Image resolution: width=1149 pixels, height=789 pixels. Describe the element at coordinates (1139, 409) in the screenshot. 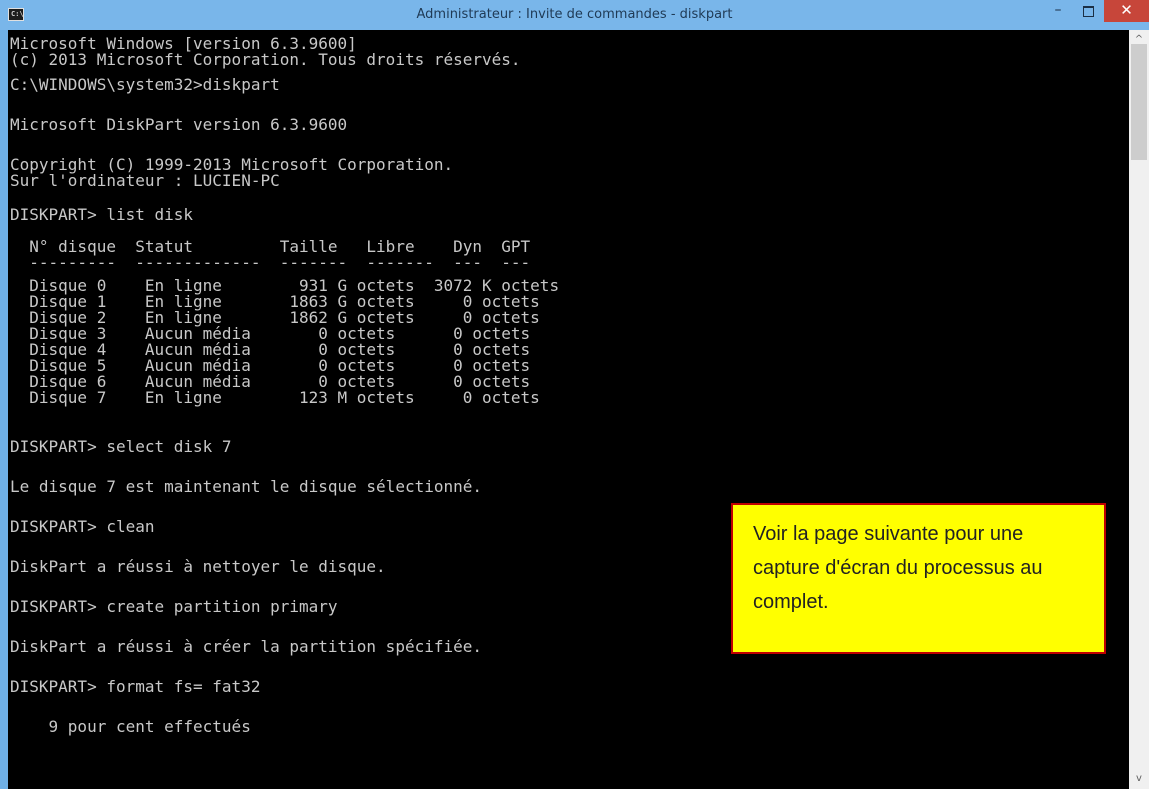

I see `vertical-scrollbar: ^ v` at that location.